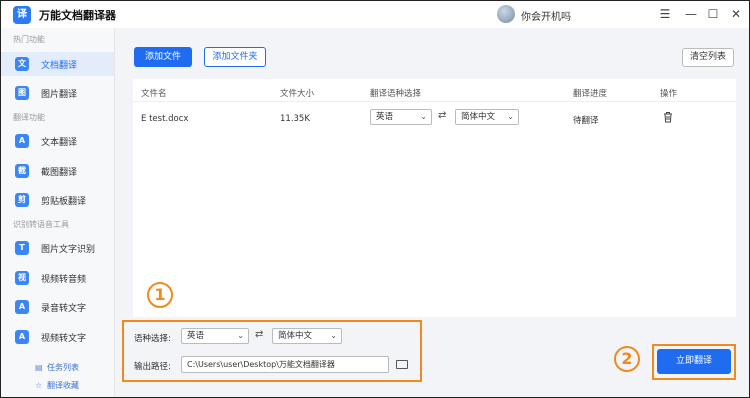 The width and height of the screenshot is (750, 398). Describe the element at coordinates (401, 117) in the screenshot. I see `row-source-language-select: 英语 ⌄` at that location.